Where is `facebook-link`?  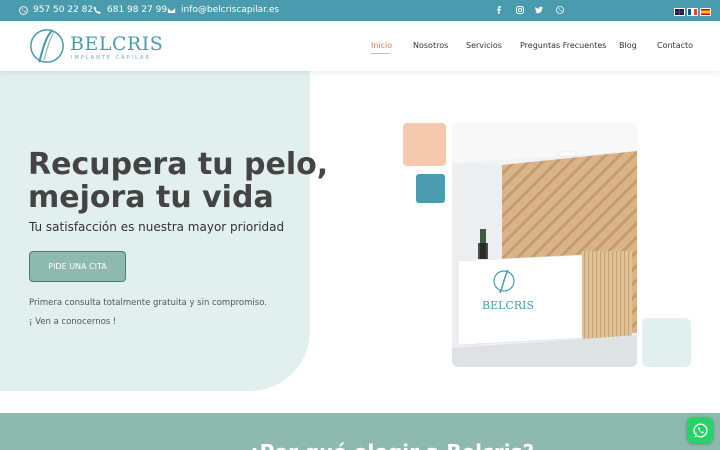 facebook-link is located at coordinates (499, 10).